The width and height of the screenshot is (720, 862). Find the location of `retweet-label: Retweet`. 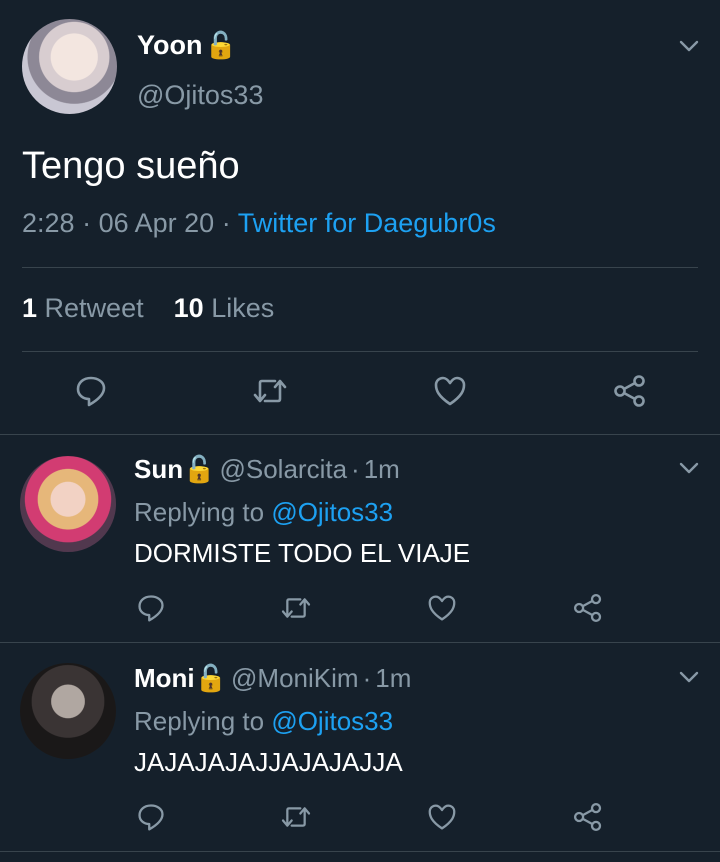

retweet-label: Retweet is located at coordinates (94, 308).